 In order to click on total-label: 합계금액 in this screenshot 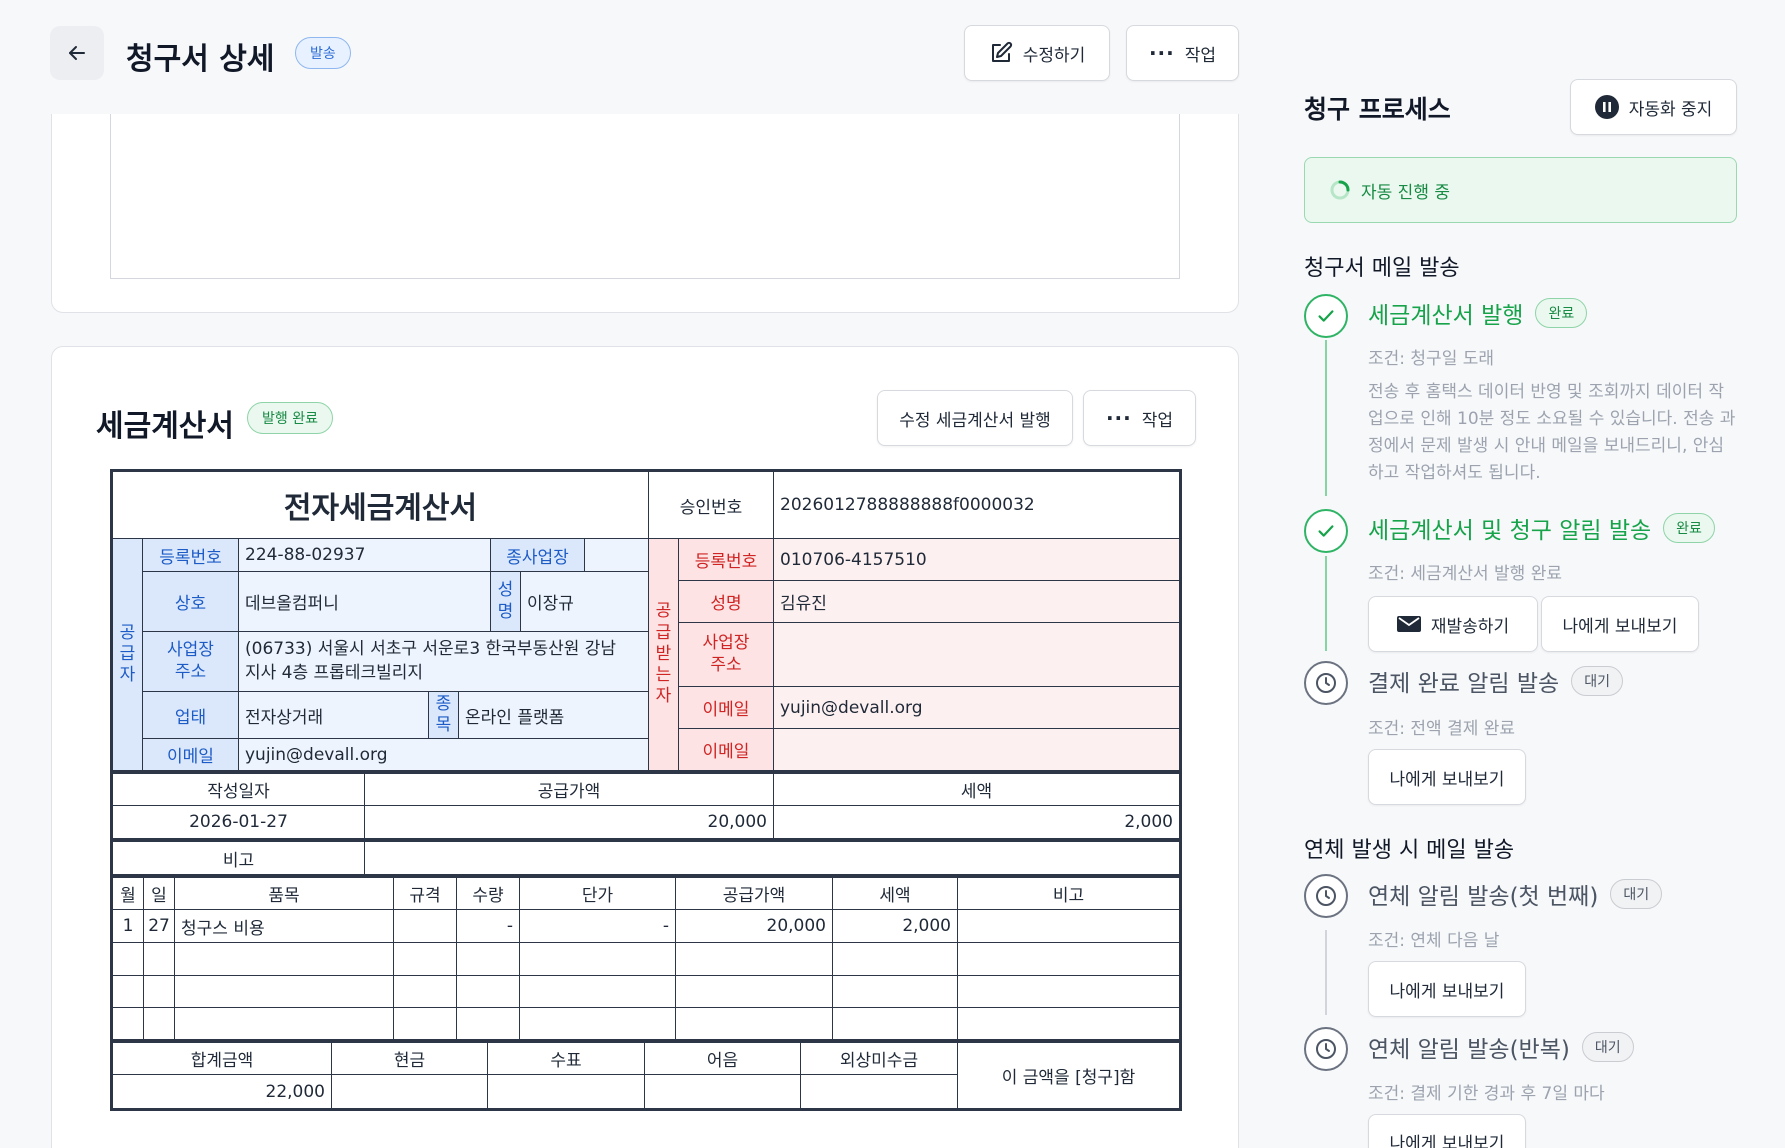, I will do `click(222, 1059)`.